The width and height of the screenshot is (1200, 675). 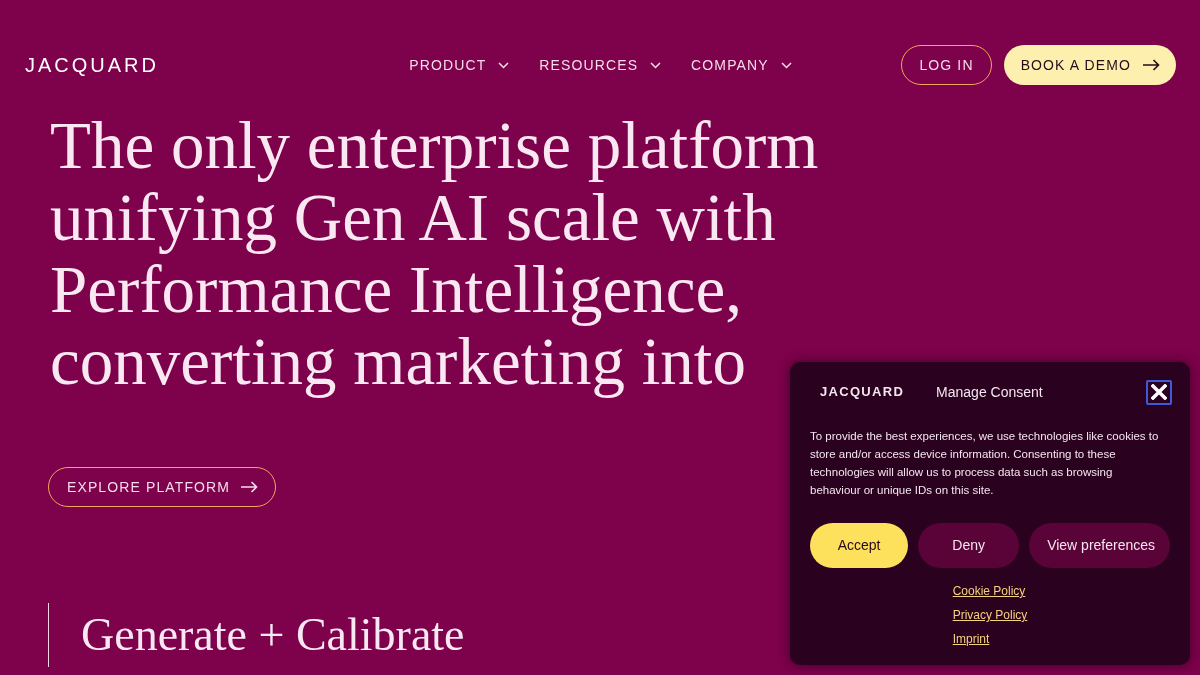 What do you see at coordinates (985, 463) in the screenshot?
I see `consent-text: To provide the best experiences, we use technologies like cookies to store and/or access device information. Consenting to these technologies will allow us to process data such as browsing behaviour or unique IDs on this site.` at bounding box center [985, 463].